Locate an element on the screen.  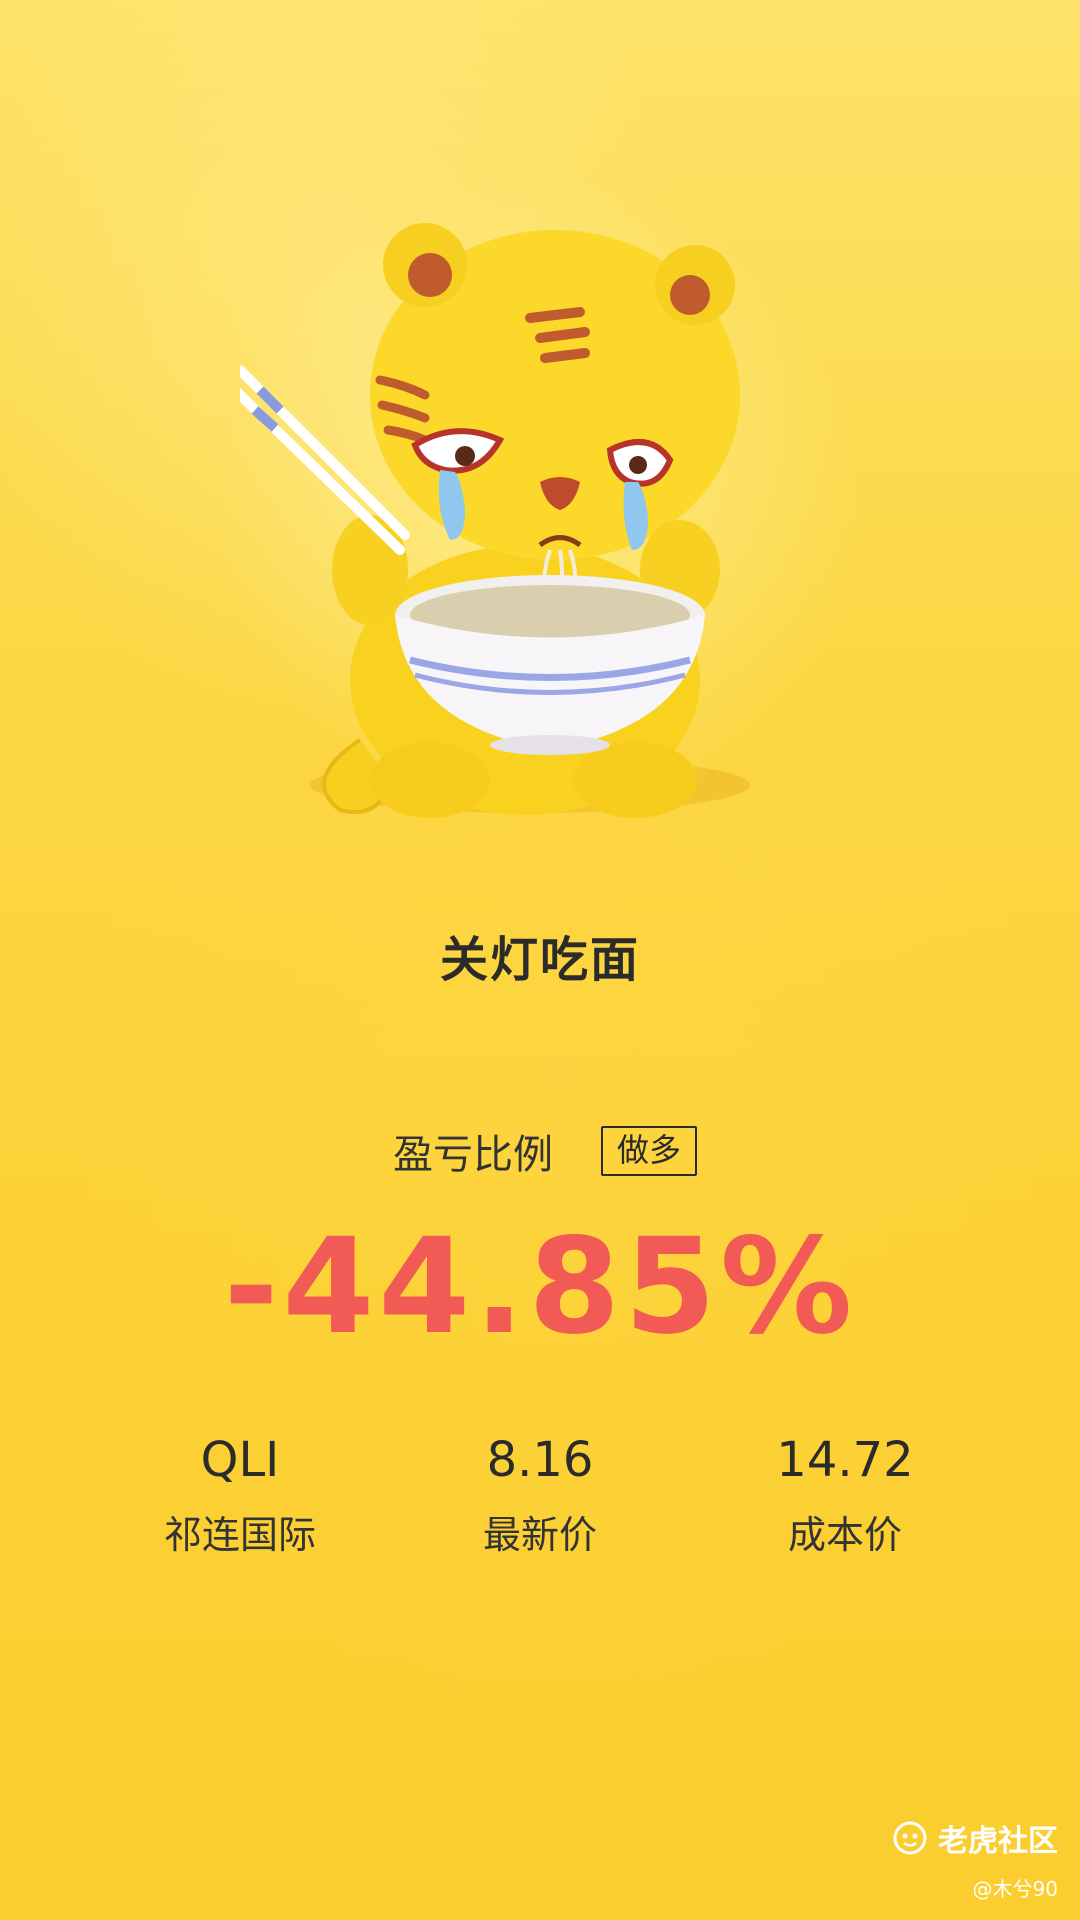
stock-symbol: QLI is located at coordinates (240, 1460).